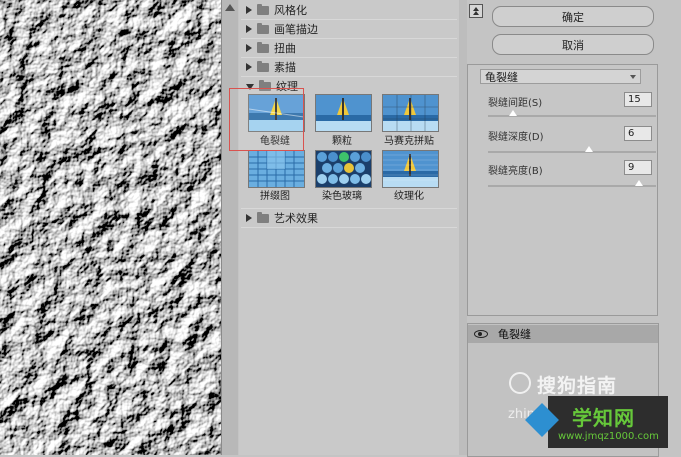  Describe the element at coordinates (638, 99) in the screenshot. I see `crack-spacing-input: 15` at that location.